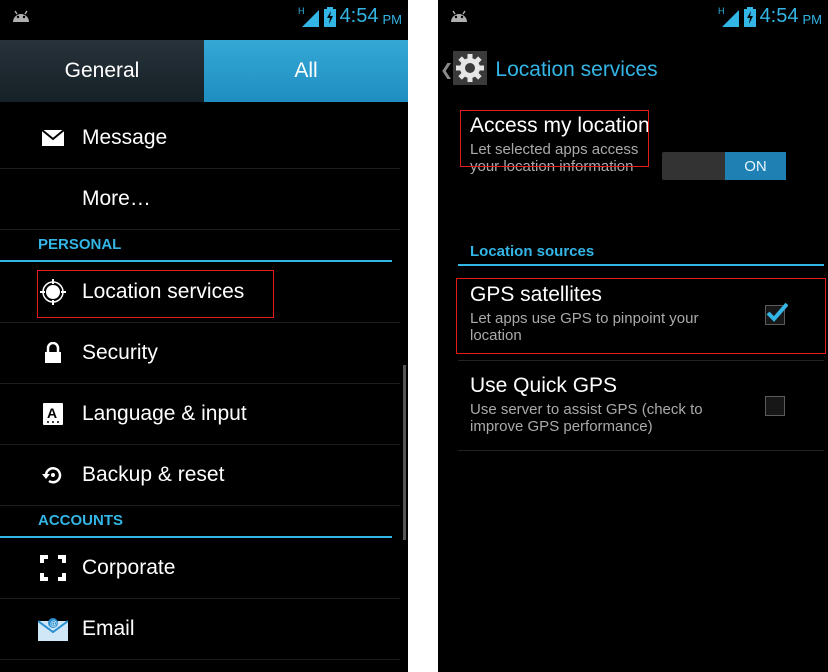  What do you see at coordinates (470, 70) in the screenshot?
I see `gear-icon` at bounding box center [470, 70].